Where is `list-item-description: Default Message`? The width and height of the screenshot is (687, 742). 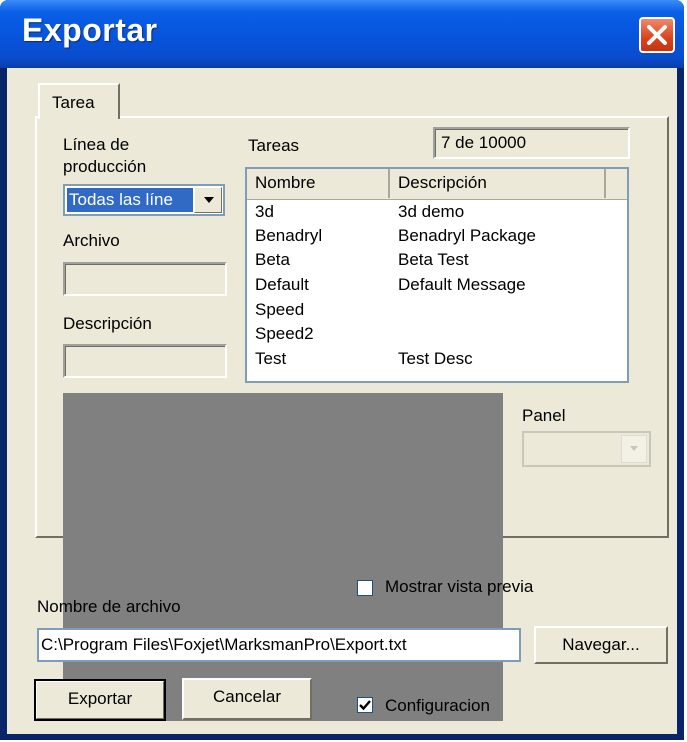
list-item-description: Default Message is located at coordinates (462, 284).